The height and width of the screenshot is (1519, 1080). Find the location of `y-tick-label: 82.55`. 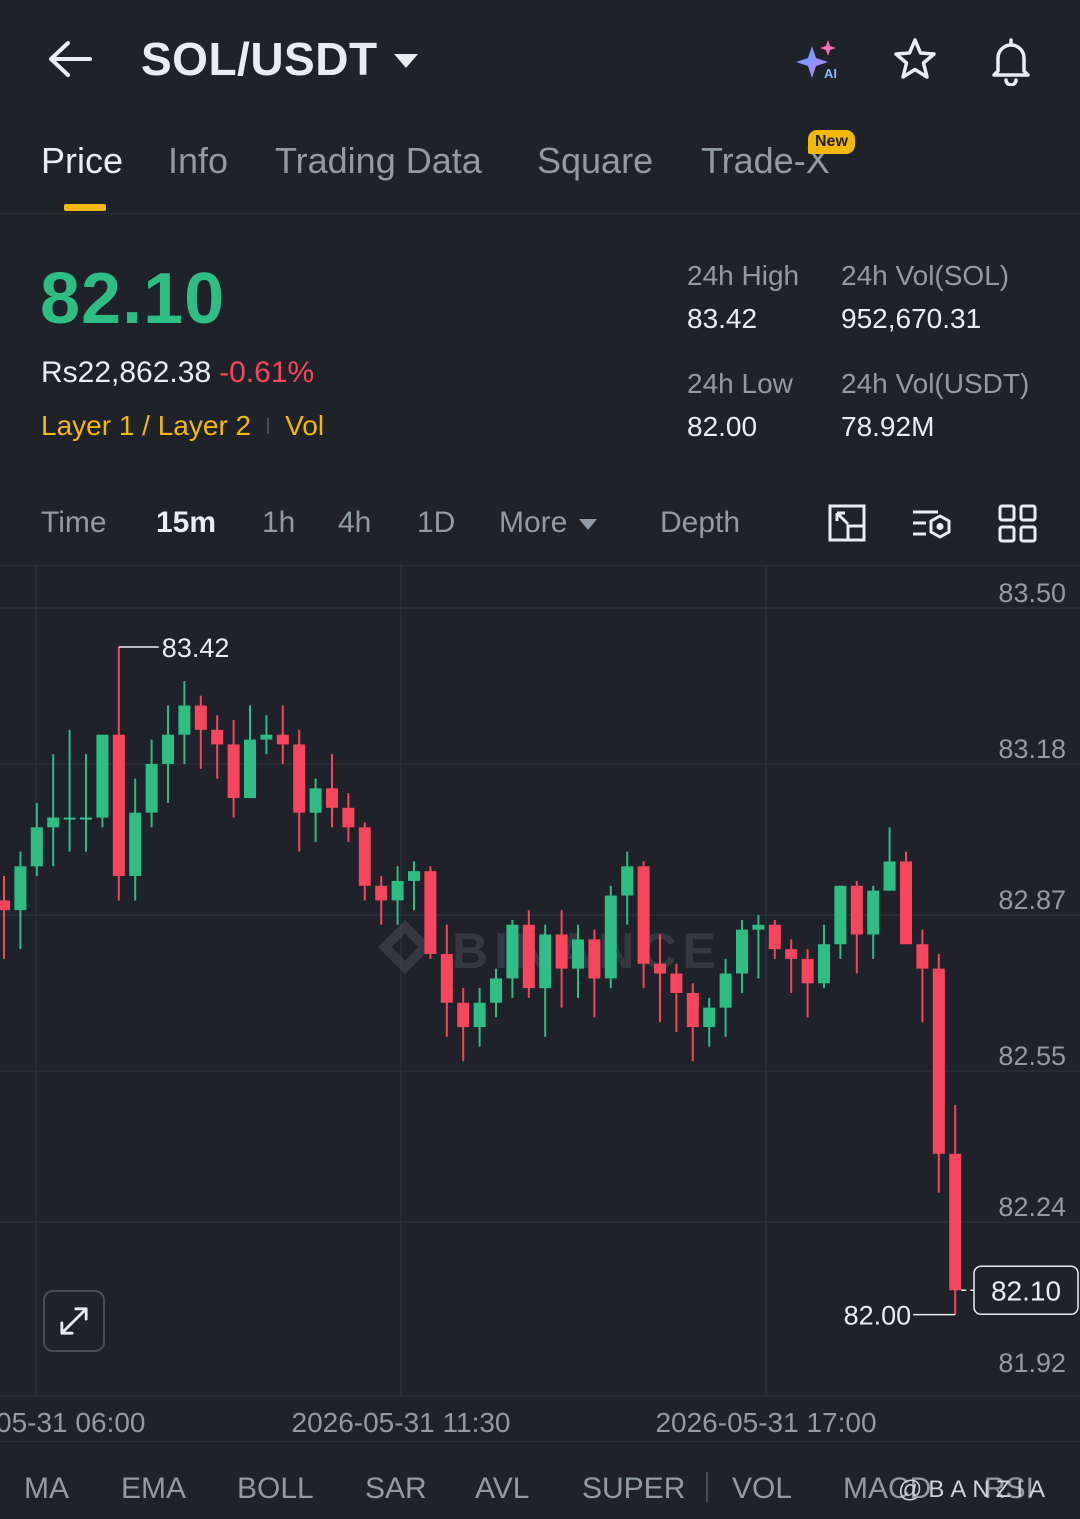

y-tick-label: 82.55 is located at coordinates (1032, 1056).